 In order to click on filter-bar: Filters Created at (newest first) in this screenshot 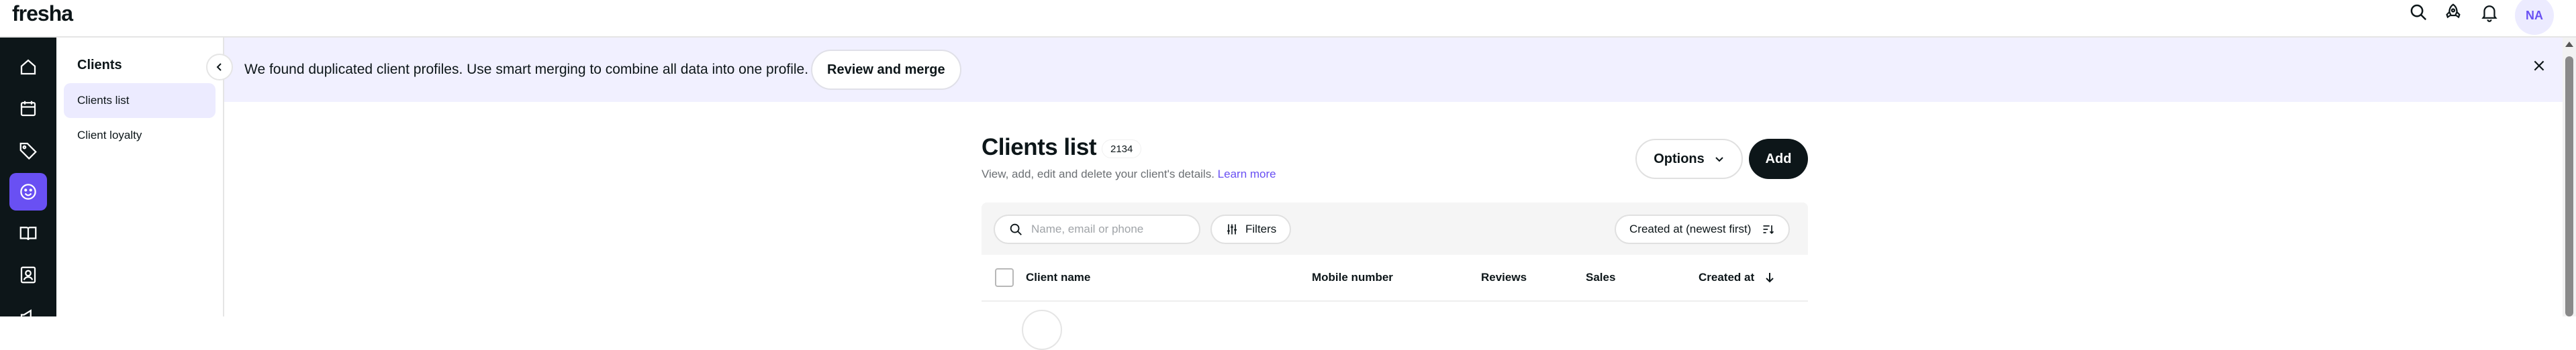, I will do `click(1395, 228)`.